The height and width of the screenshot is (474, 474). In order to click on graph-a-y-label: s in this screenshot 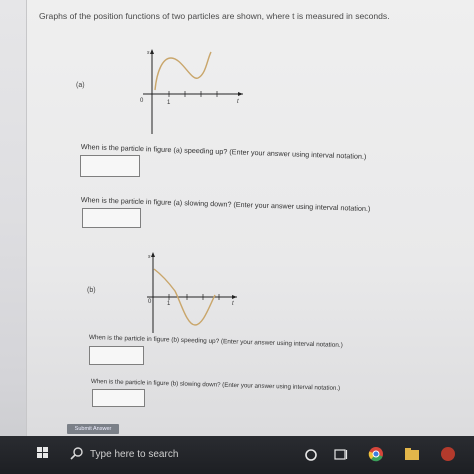, I will do `click(148, 53)`.